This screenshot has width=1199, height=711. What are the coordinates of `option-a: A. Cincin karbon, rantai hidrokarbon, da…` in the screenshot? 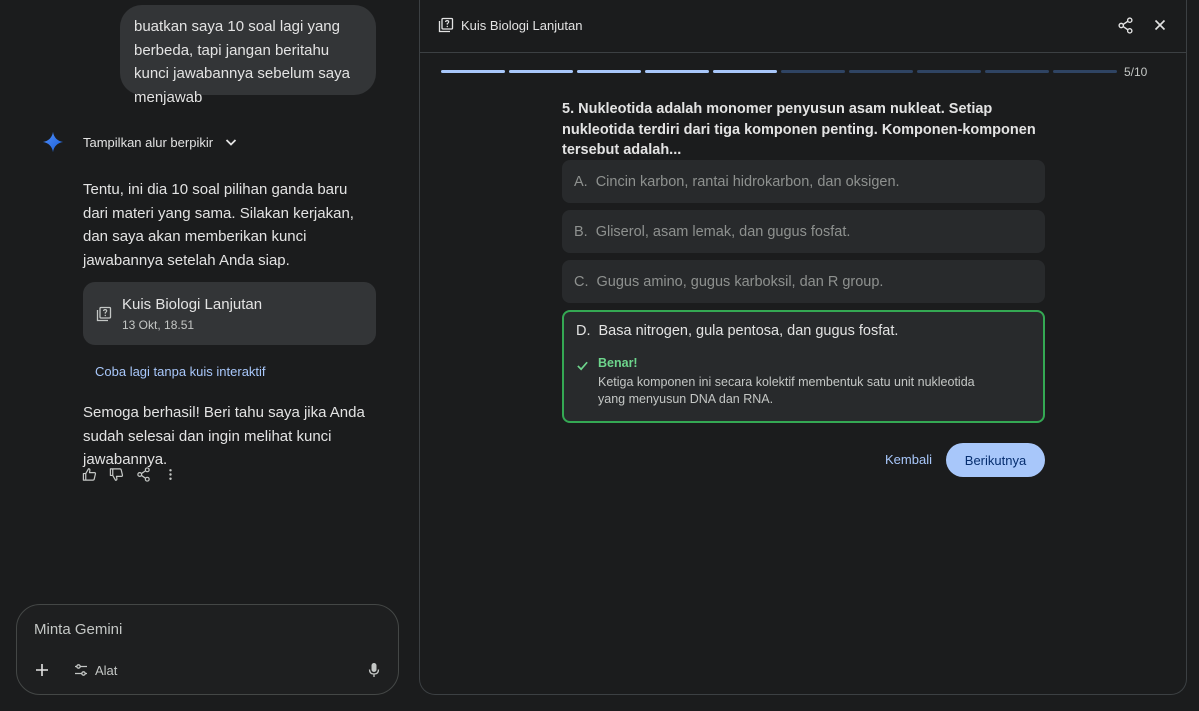 It's located at (803, 181).